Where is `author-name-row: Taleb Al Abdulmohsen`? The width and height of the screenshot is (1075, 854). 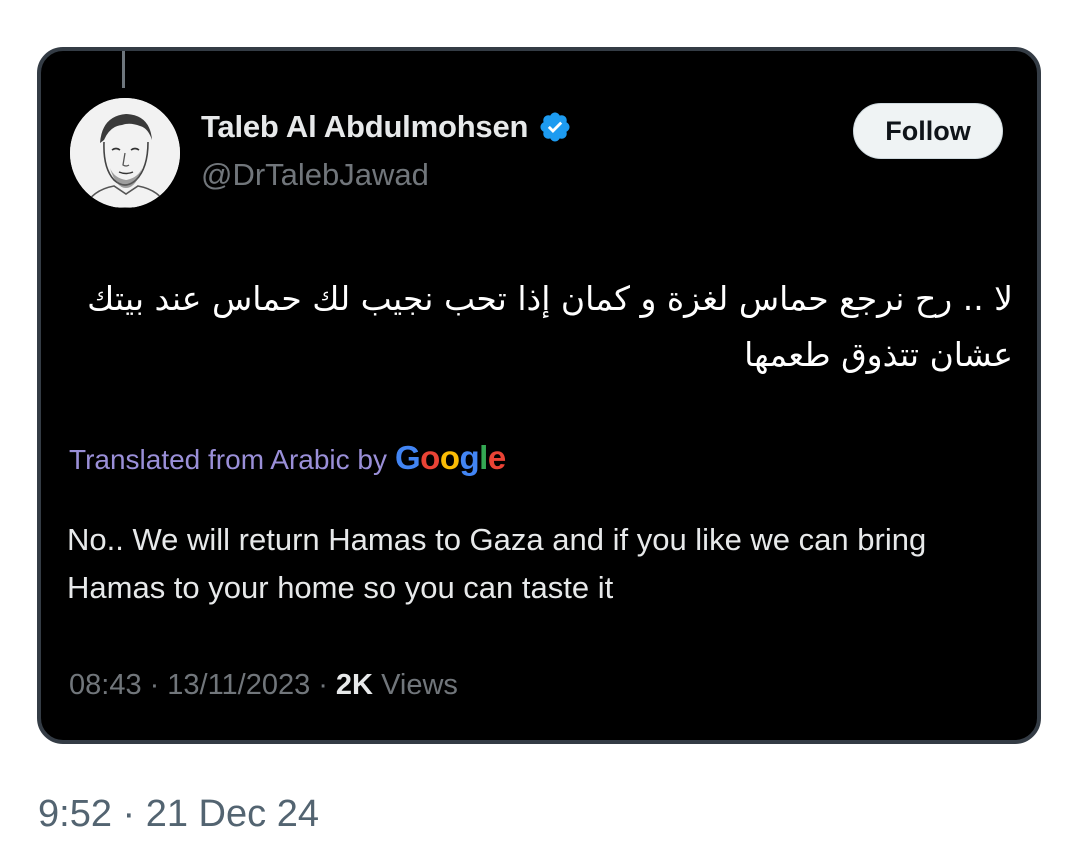
author-name-row: Taleb Al Abdulmohsen is located at coordinates (386, 127).